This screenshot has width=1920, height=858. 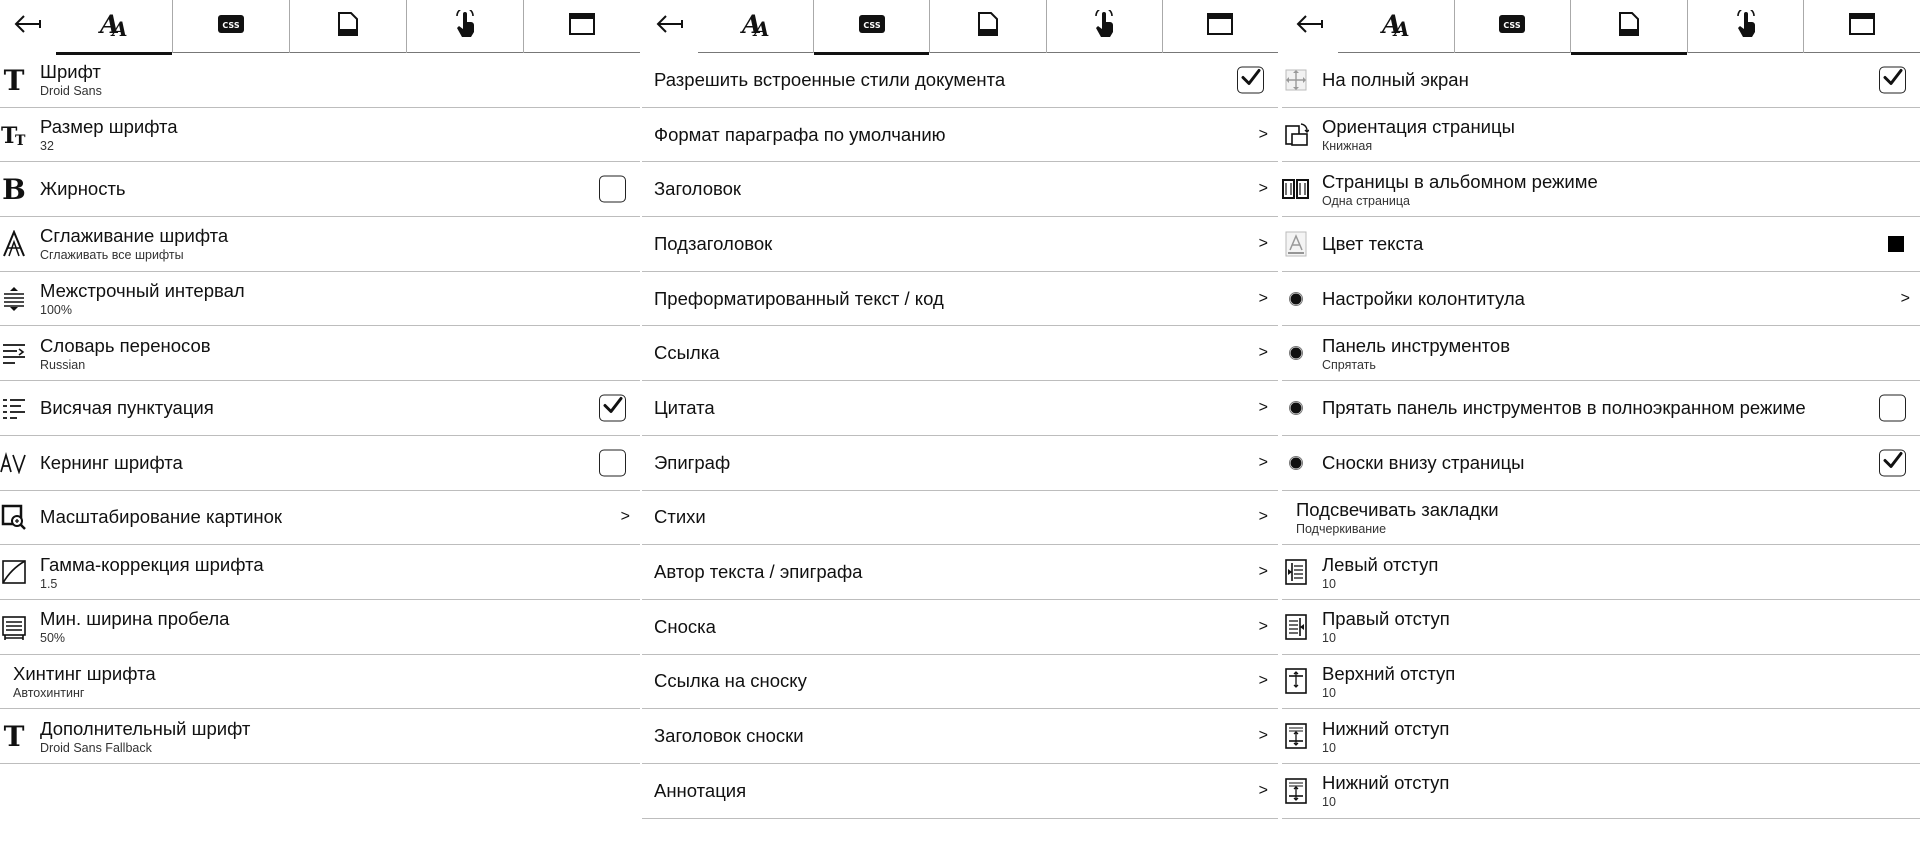 What do you see at coordinates (960, 463) in the screenshot?
I see `settings-item: Эпиграф >` at bounding box center [960, 463].